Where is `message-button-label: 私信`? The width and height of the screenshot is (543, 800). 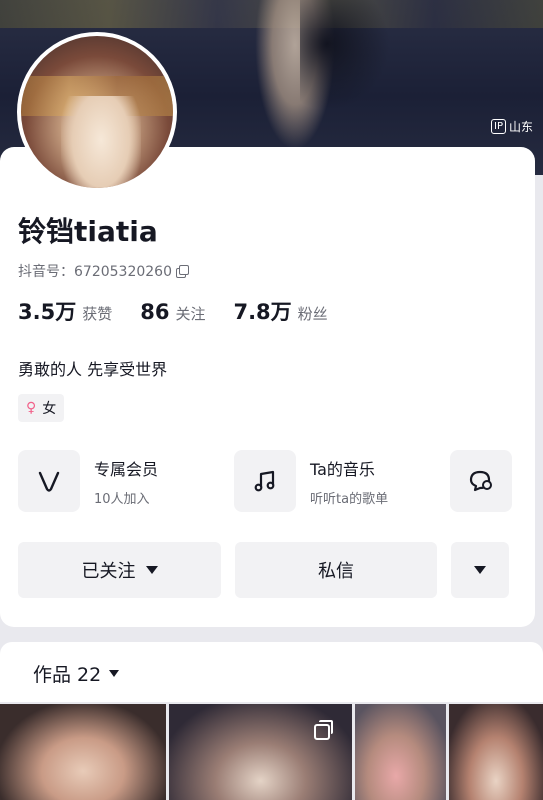 message-button-label: 私信 is located at coordinates (336, 571).